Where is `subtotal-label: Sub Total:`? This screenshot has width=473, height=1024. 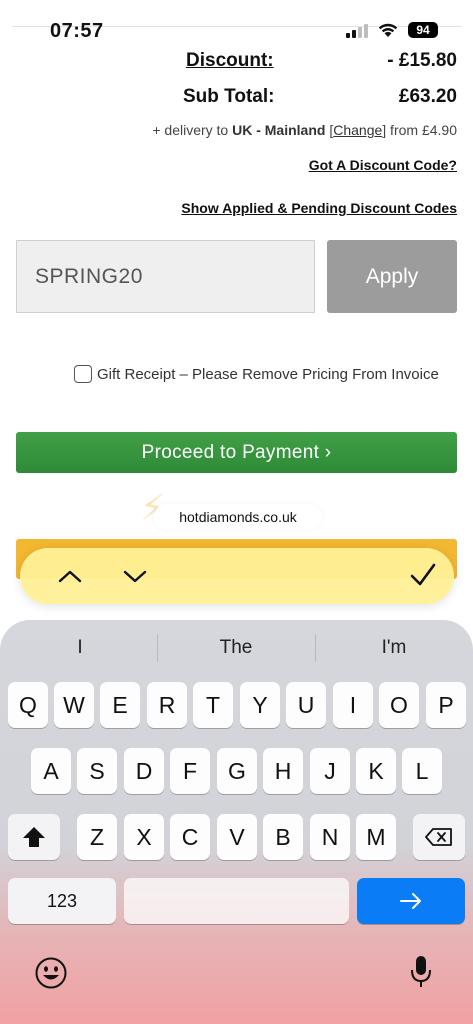
subtotal-label: Sub Total: is located at coordinates (229, 96).